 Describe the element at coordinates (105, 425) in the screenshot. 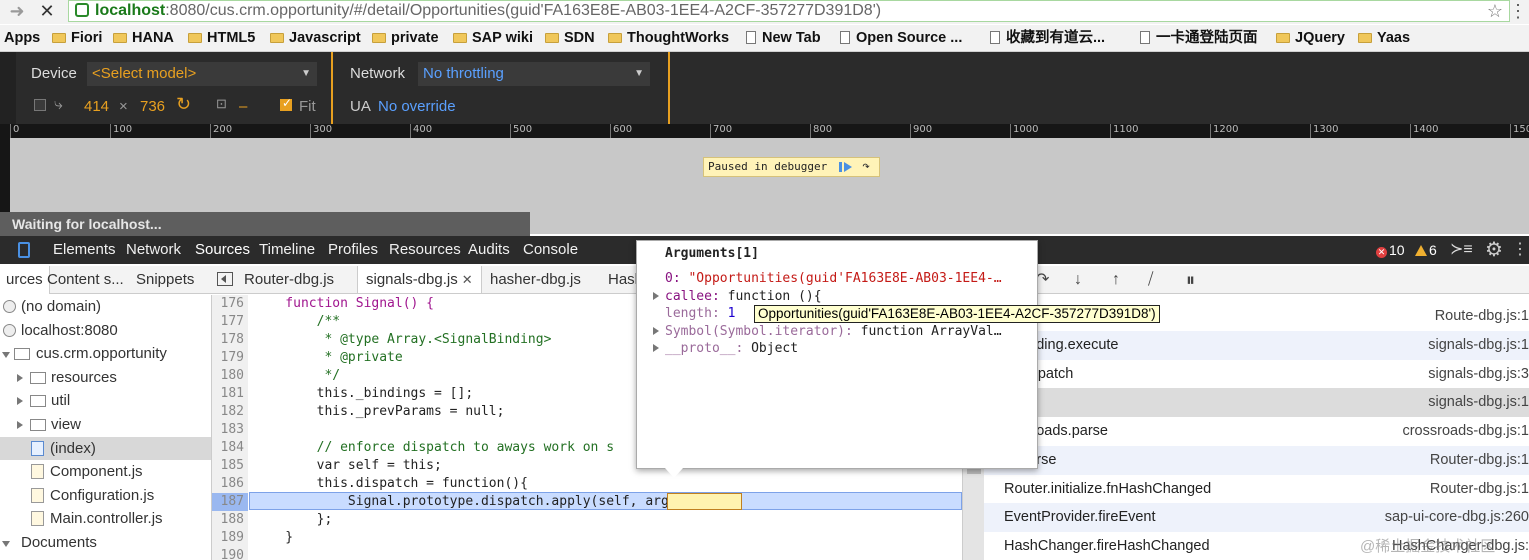

I see `tree-item-view: view` at that location.